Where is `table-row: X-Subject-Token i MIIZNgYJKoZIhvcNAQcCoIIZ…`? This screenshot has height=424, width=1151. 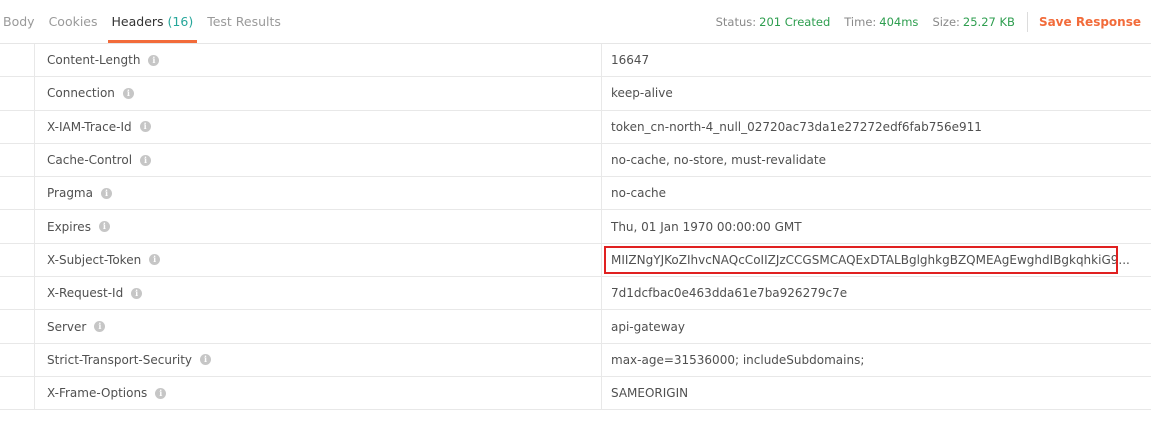
table-row: X-Subject-Token i MIIZNgYJKoZIhvcNAQcCoIIZ… is located at coordinates (575, 260).